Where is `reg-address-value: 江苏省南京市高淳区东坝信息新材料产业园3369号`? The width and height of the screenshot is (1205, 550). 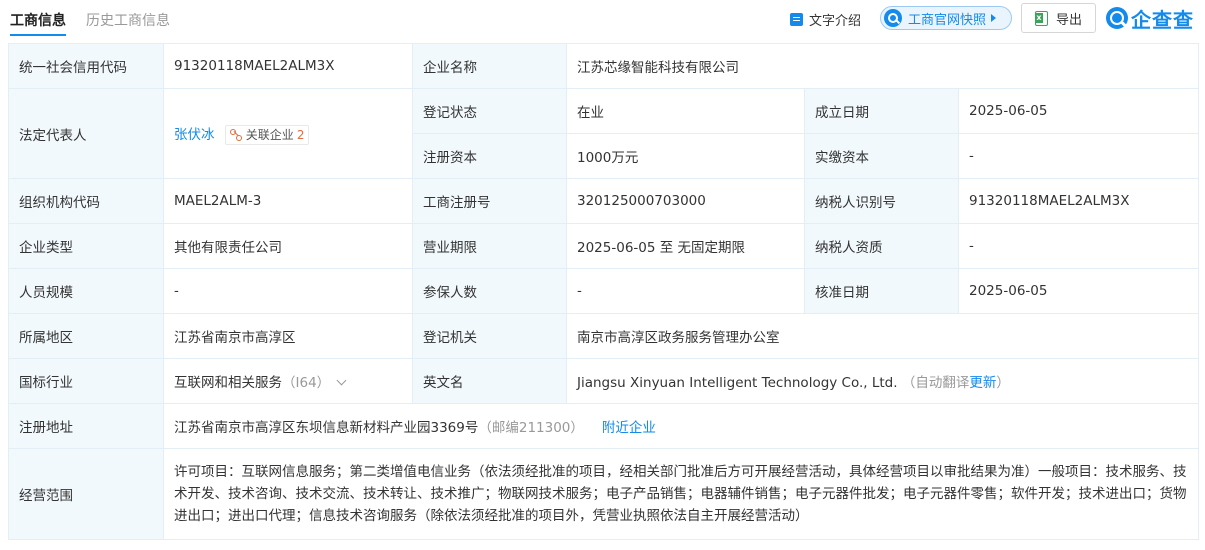
reg-address-value: 江苏省南京市高淳区东坝信息新材料产业园3369号 is located at coordinates (326, 428).